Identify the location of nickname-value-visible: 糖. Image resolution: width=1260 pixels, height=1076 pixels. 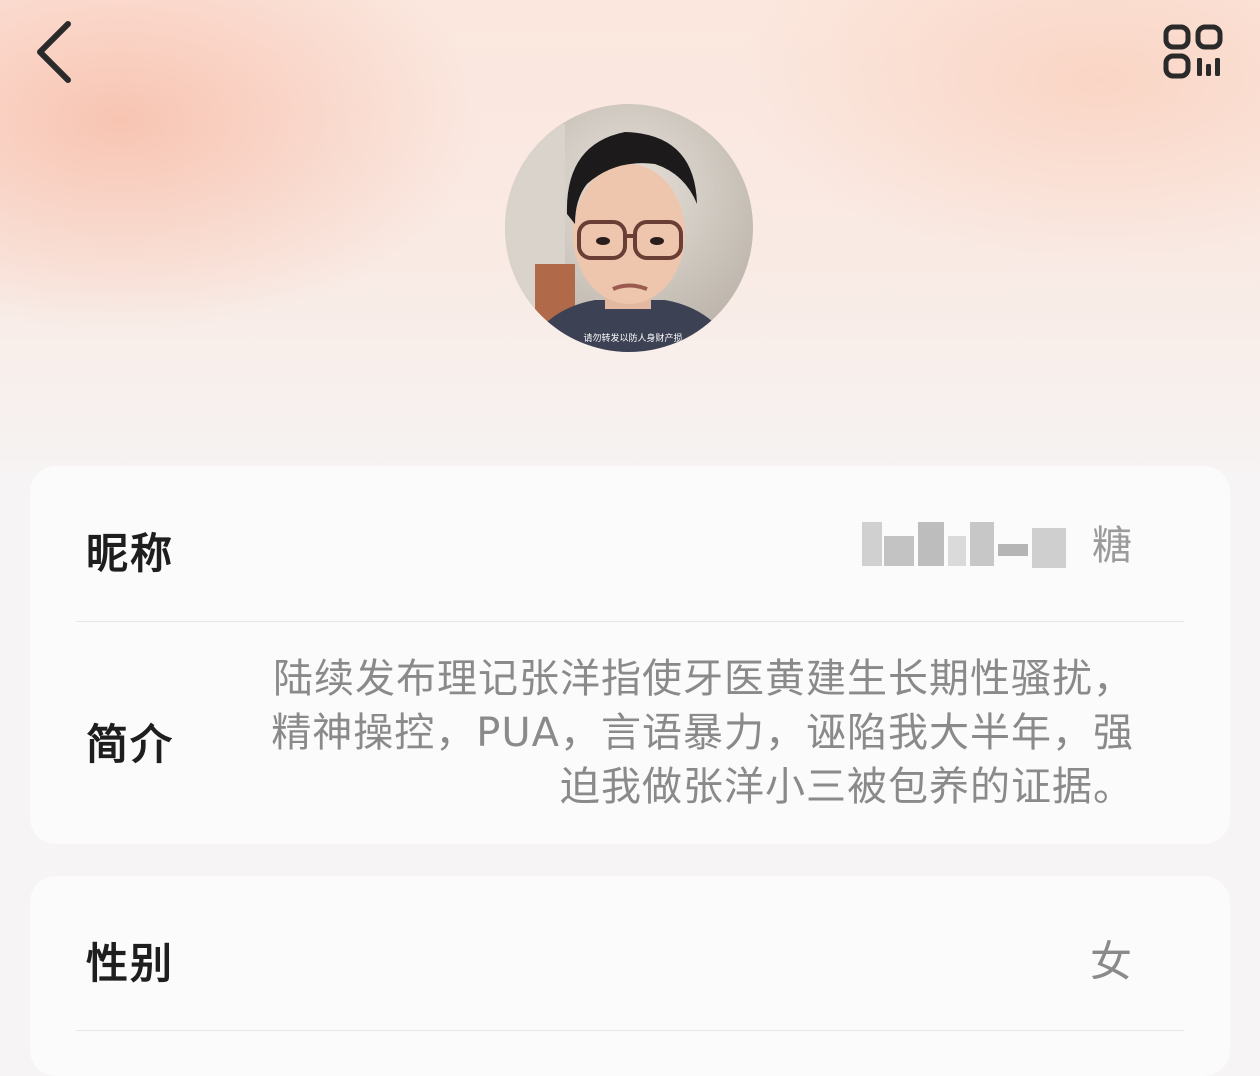
(1112, 546).